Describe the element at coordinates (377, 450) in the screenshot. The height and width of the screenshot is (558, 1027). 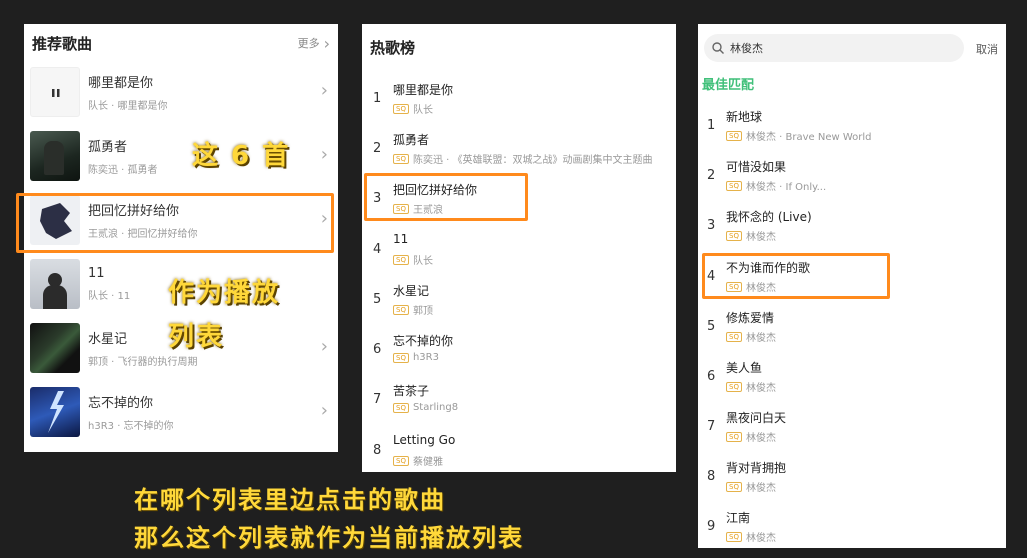
I see `rank-number: 8` at that location.